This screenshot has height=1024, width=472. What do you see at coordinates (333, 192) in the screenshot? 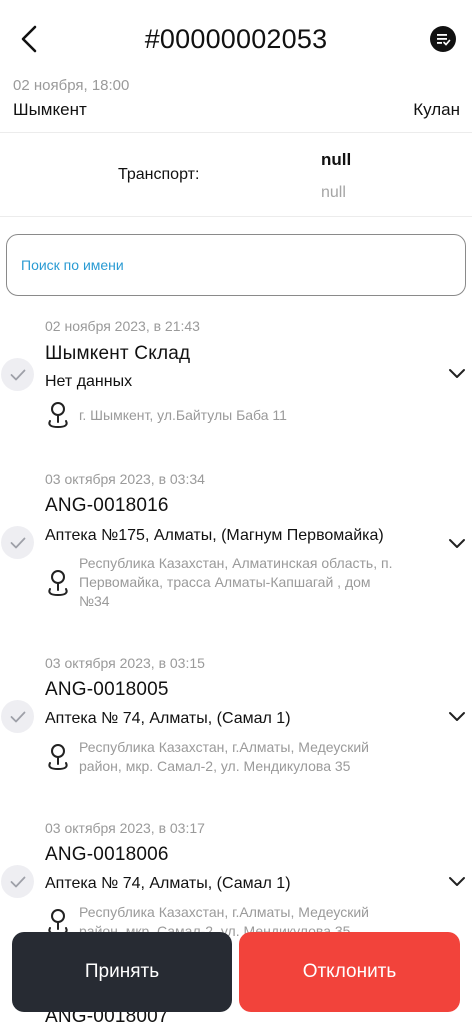
I see `transport-subvalue: null` at bounding box center [333, 192].